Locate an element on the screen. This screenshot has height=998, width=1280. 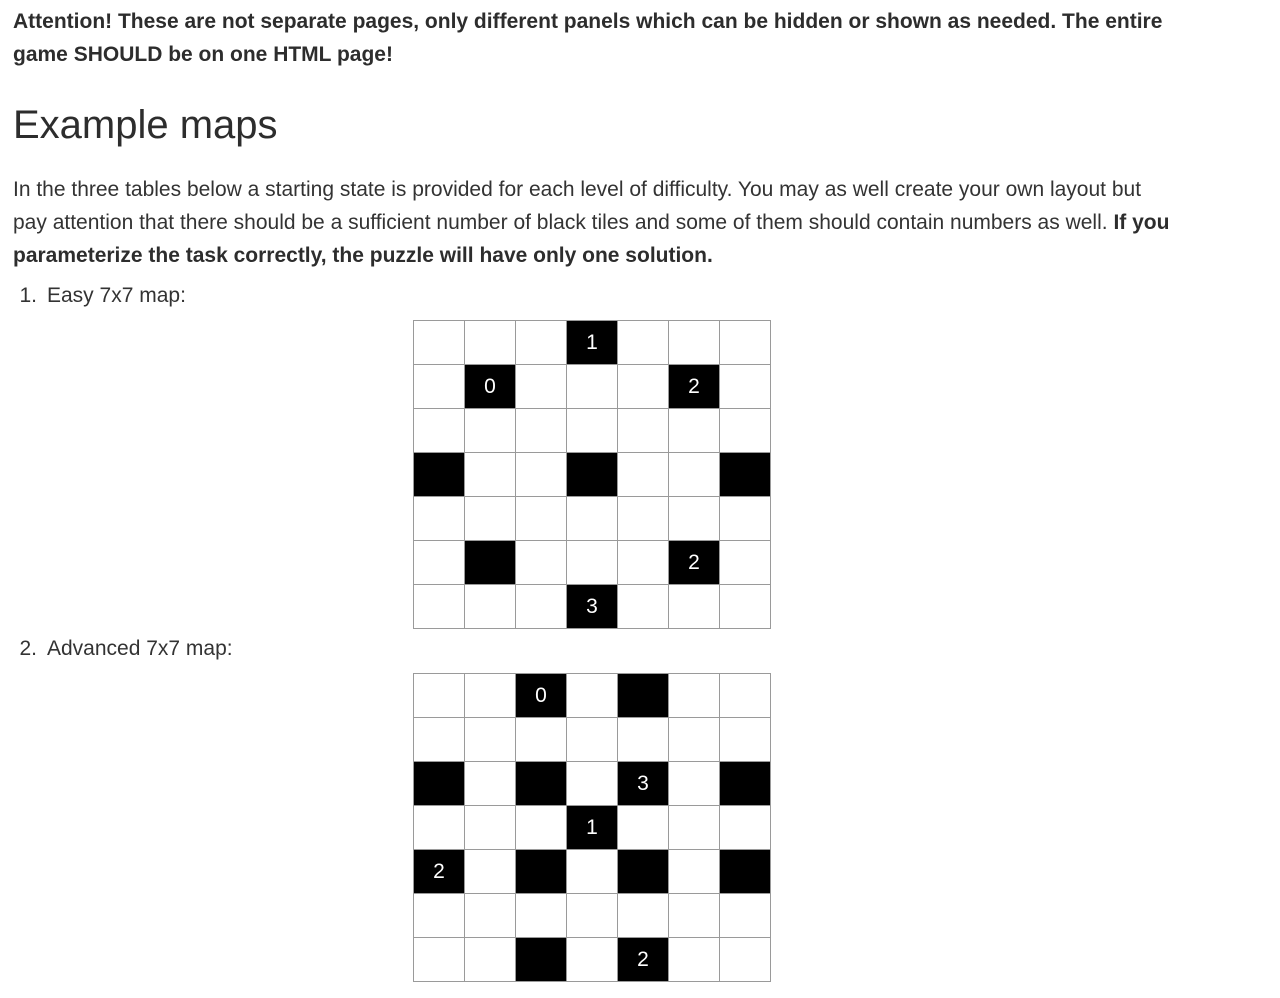
map-row: 02 is located at coordinates (592, 386).